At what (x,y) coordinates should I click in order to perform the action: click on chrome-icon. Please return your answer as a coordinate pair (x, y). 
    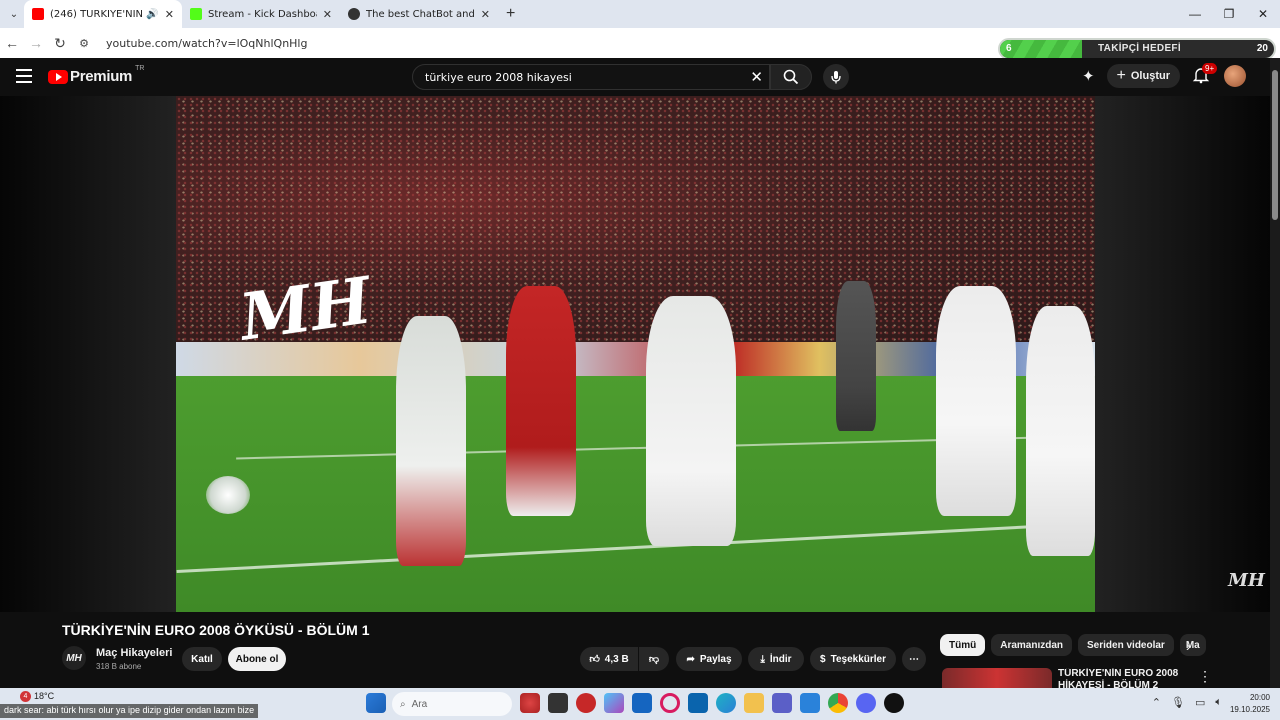
    Looking at the image, I should click on (838, 703).